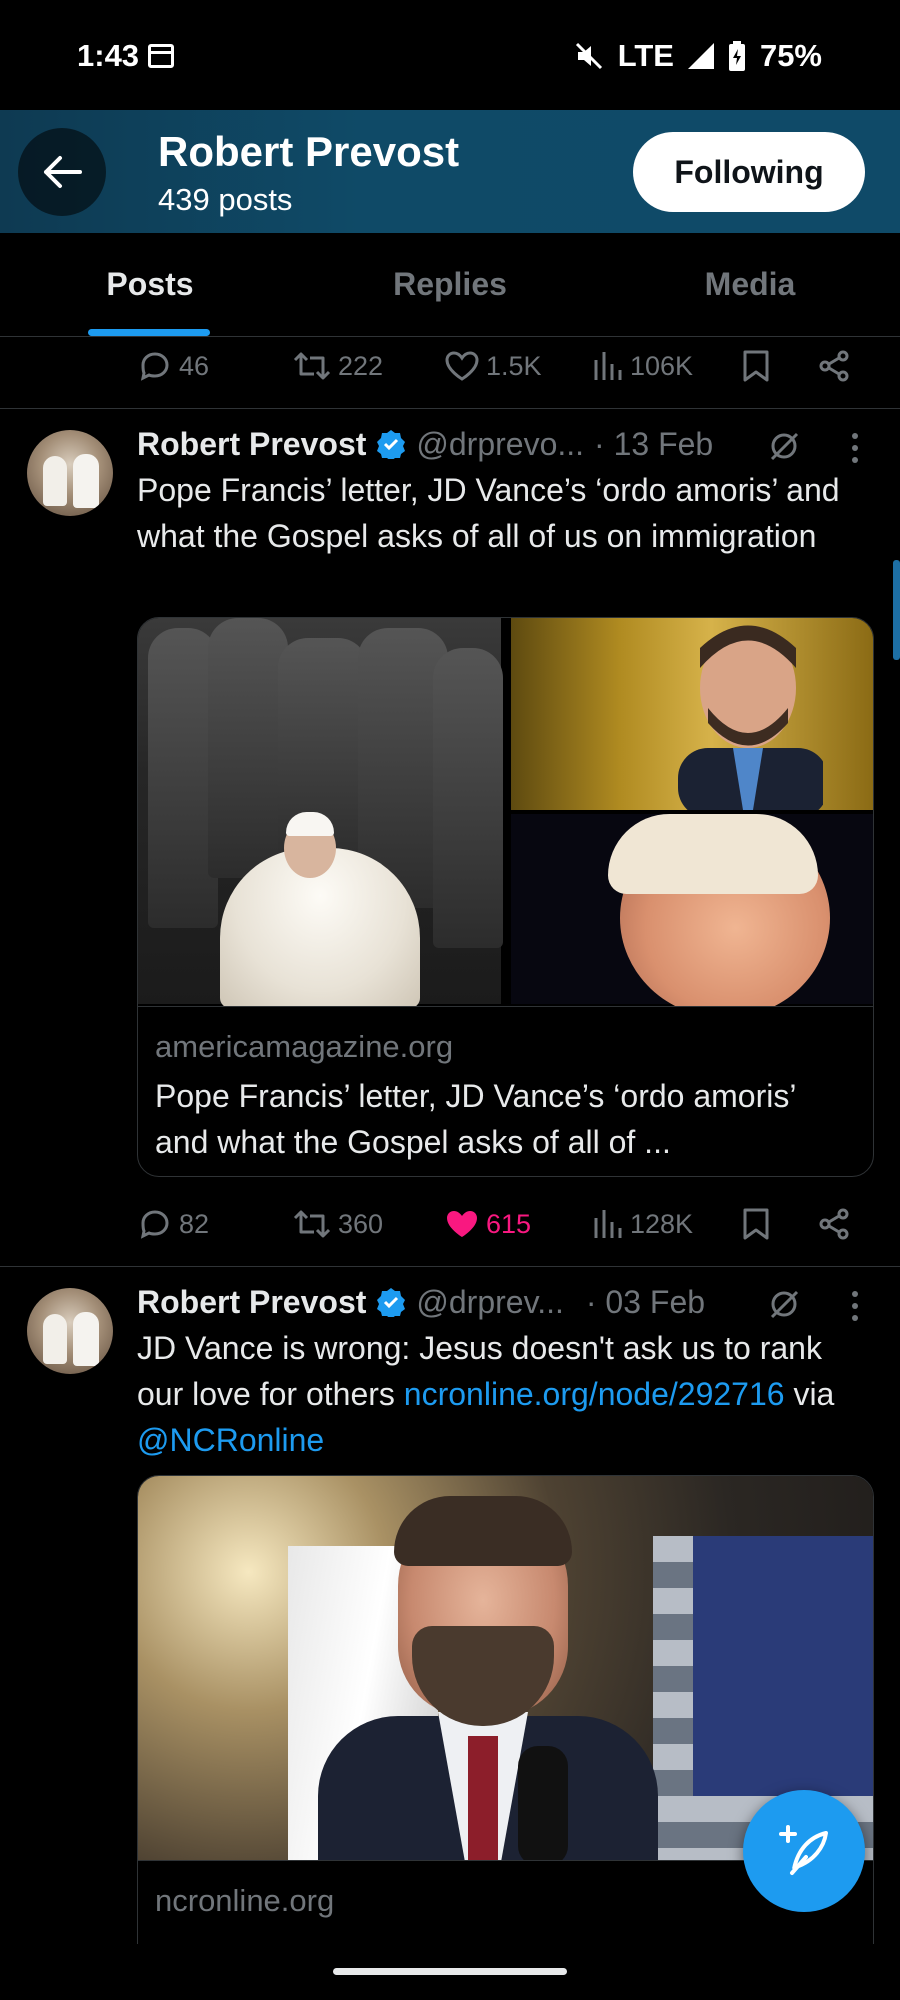  I want to click on view-count: 106K, so click(662, 365).